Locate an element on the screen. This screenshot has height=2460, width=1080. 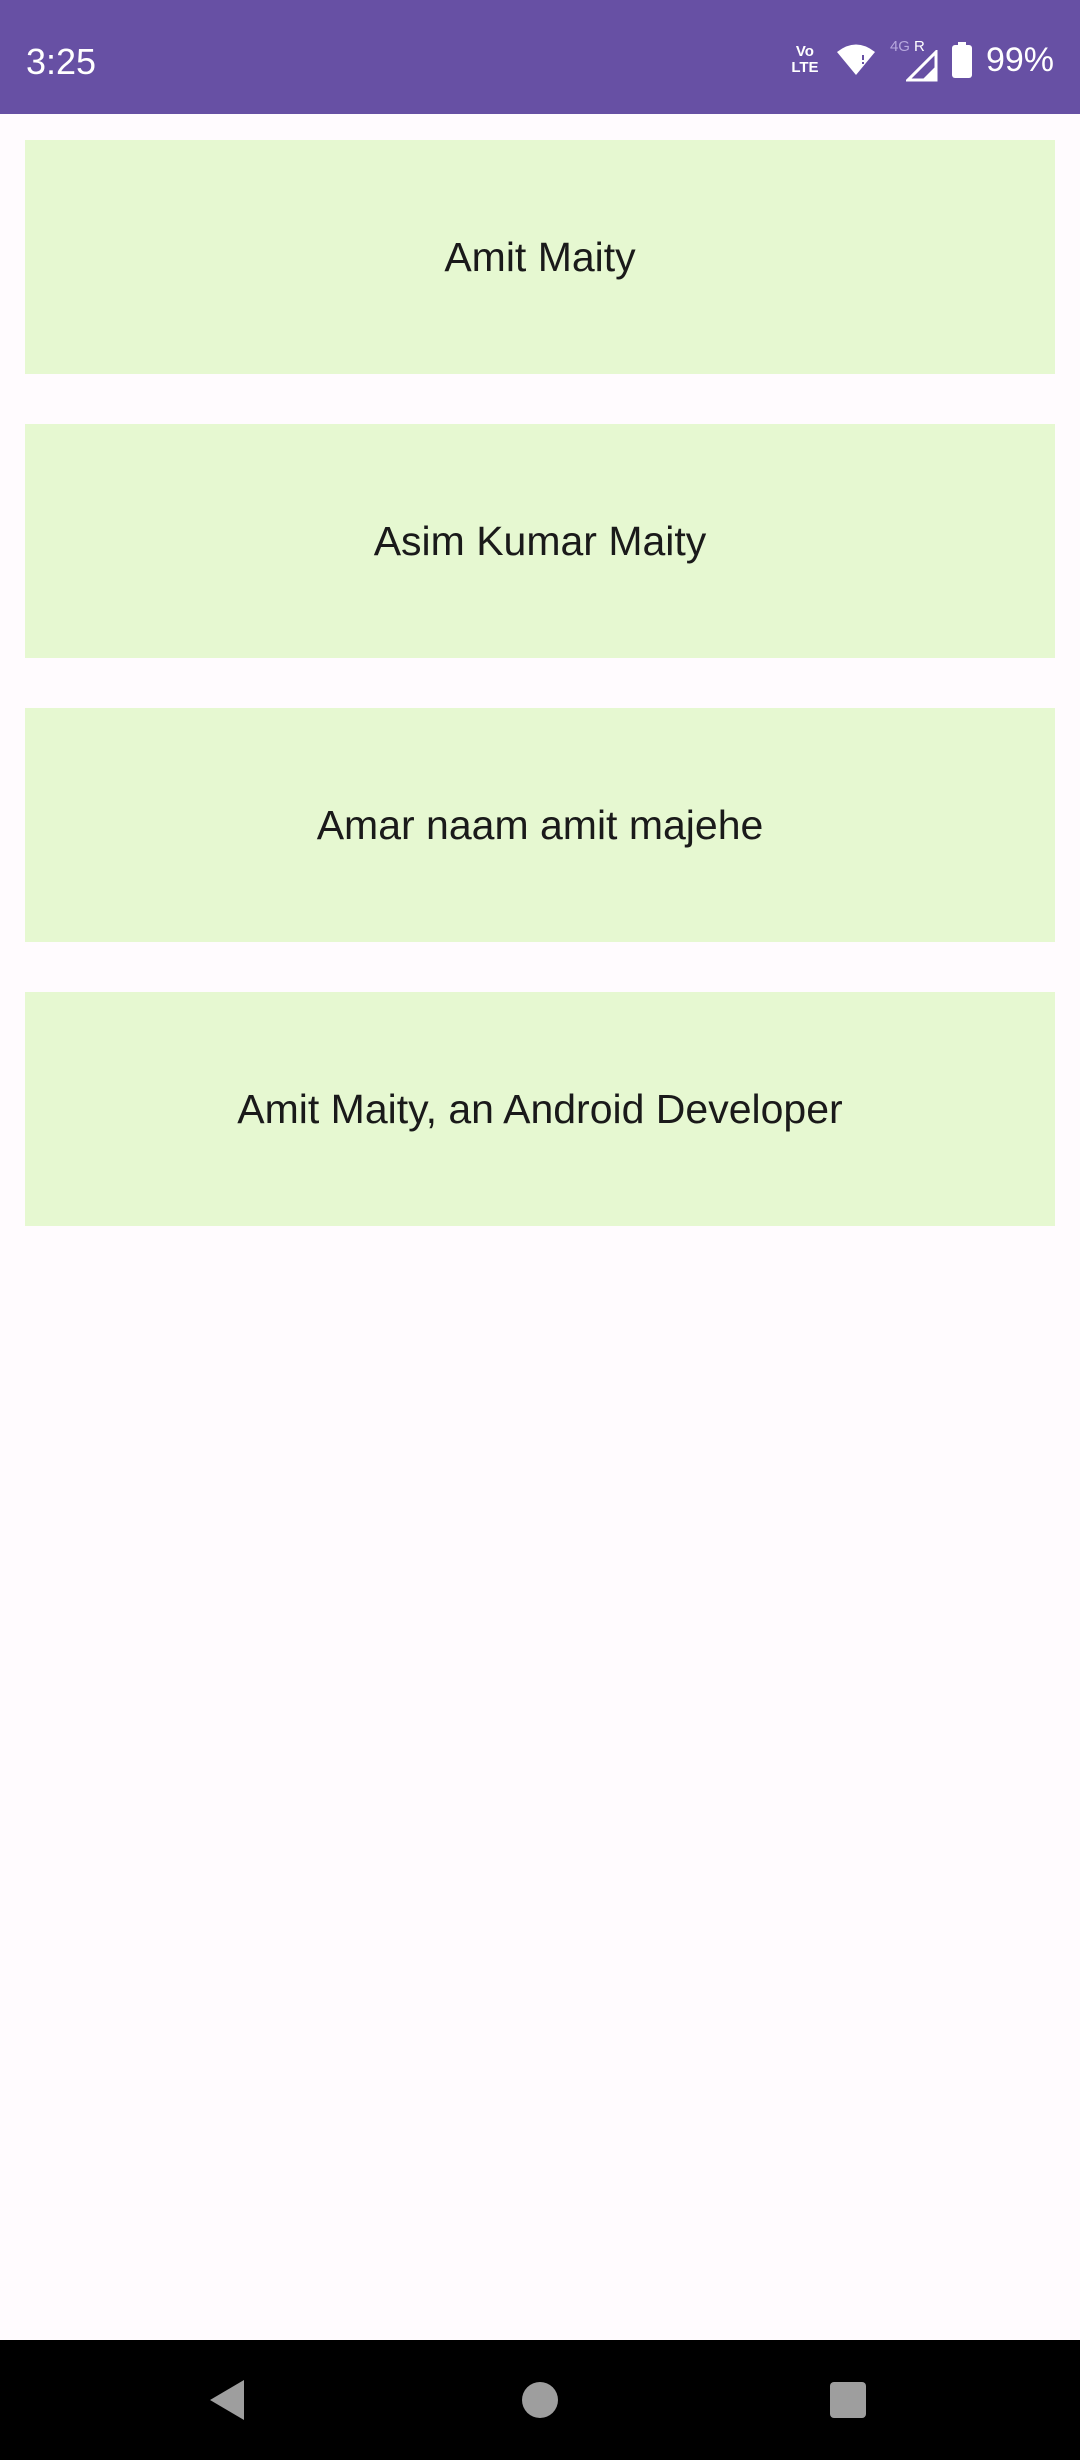
volte-icon: Vo LTE is located at coordinates (805, 60).